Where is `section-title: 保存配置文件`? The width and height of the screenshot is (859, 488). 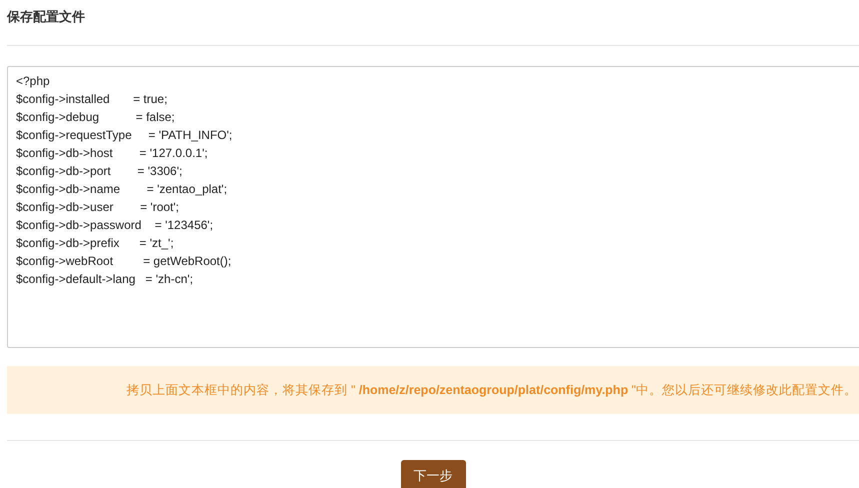
section-title: 保存配置文件 is located at coordinates (46, 17).